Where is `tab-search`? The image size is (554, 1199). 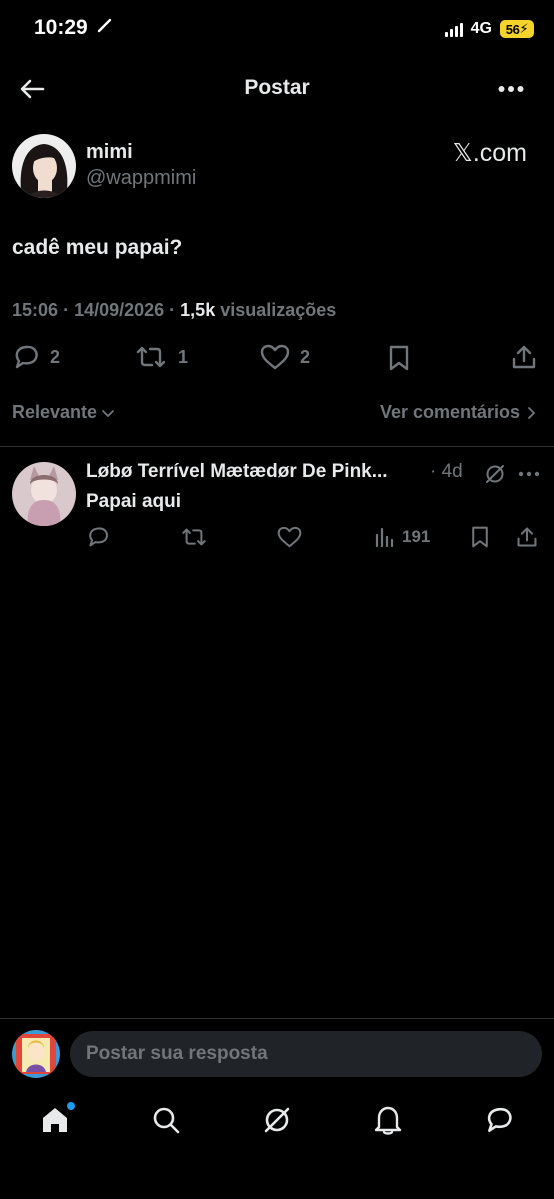 tab-search is located at coordinates (166, 1120).